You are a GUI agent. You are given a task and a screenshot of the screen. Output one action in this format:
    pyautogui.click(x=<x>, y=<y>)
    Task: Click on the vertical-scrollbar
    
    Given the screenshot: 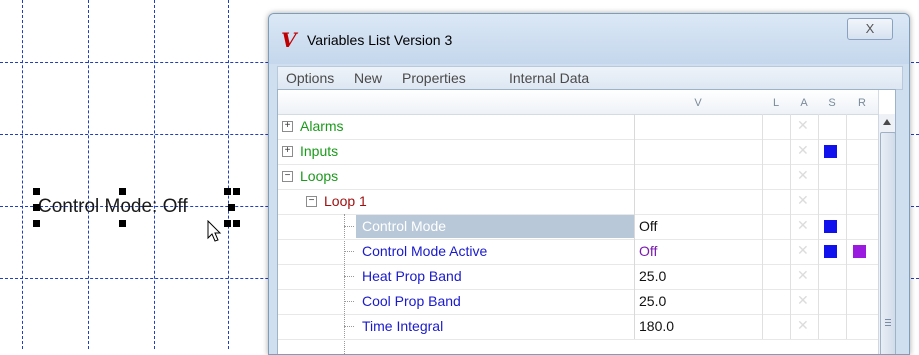 What is the action you would take?
    pyautogui.click(x=886, y=234)
    